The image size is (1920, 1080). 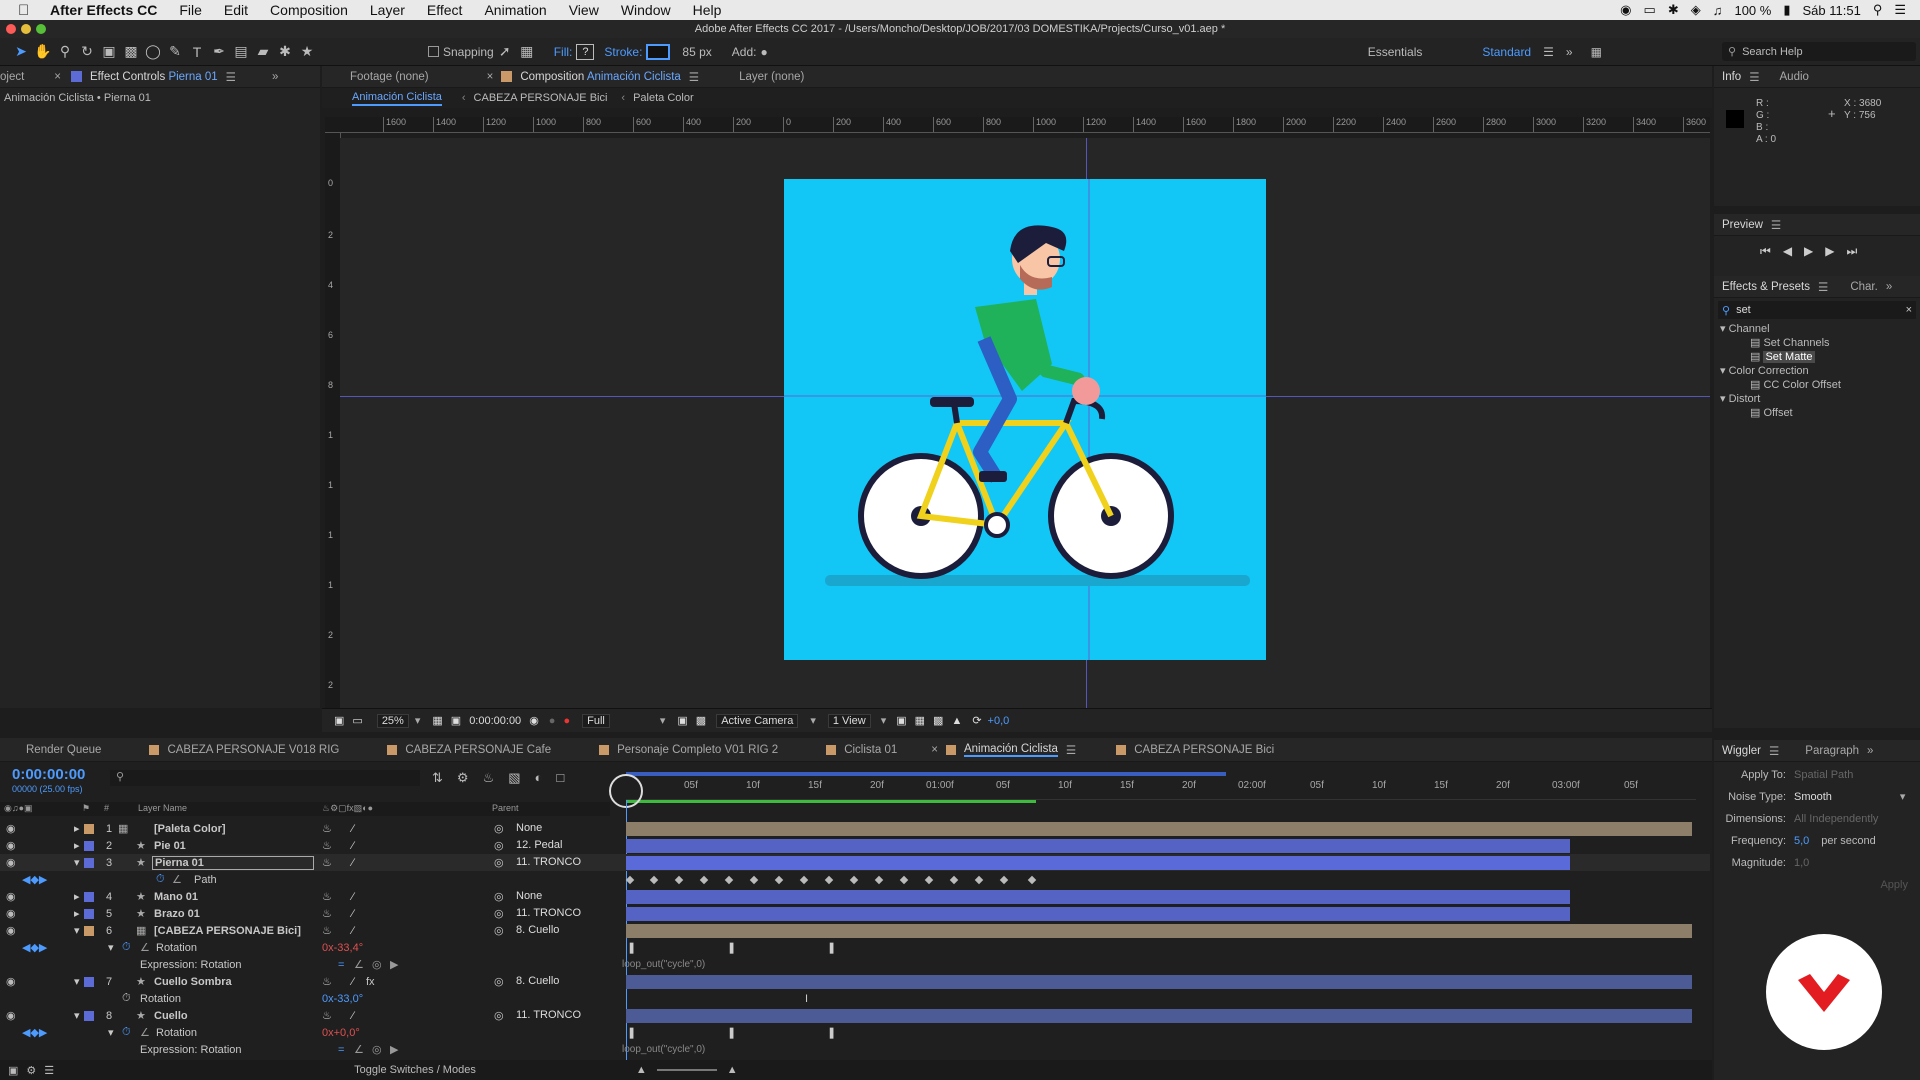 I want to click on zoom-in-icon: ▲, so click(x=732, y=1070).